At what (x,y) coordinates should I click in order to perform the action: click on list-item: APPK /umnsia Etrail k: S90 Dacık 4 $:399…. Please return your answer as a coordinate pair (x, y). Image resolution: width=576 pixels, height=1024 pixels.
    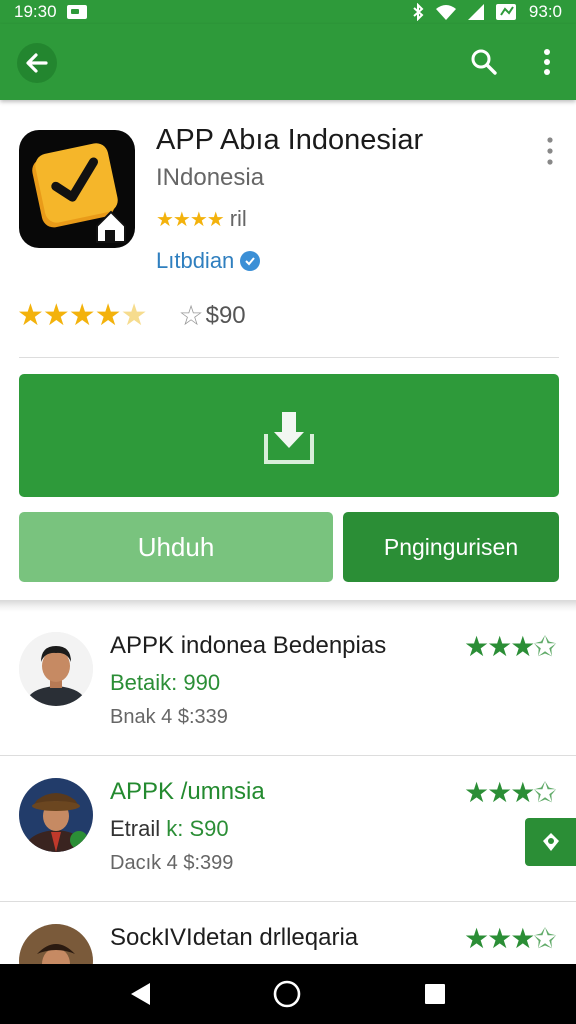
    Looking at the image, I should click on (288, 829).